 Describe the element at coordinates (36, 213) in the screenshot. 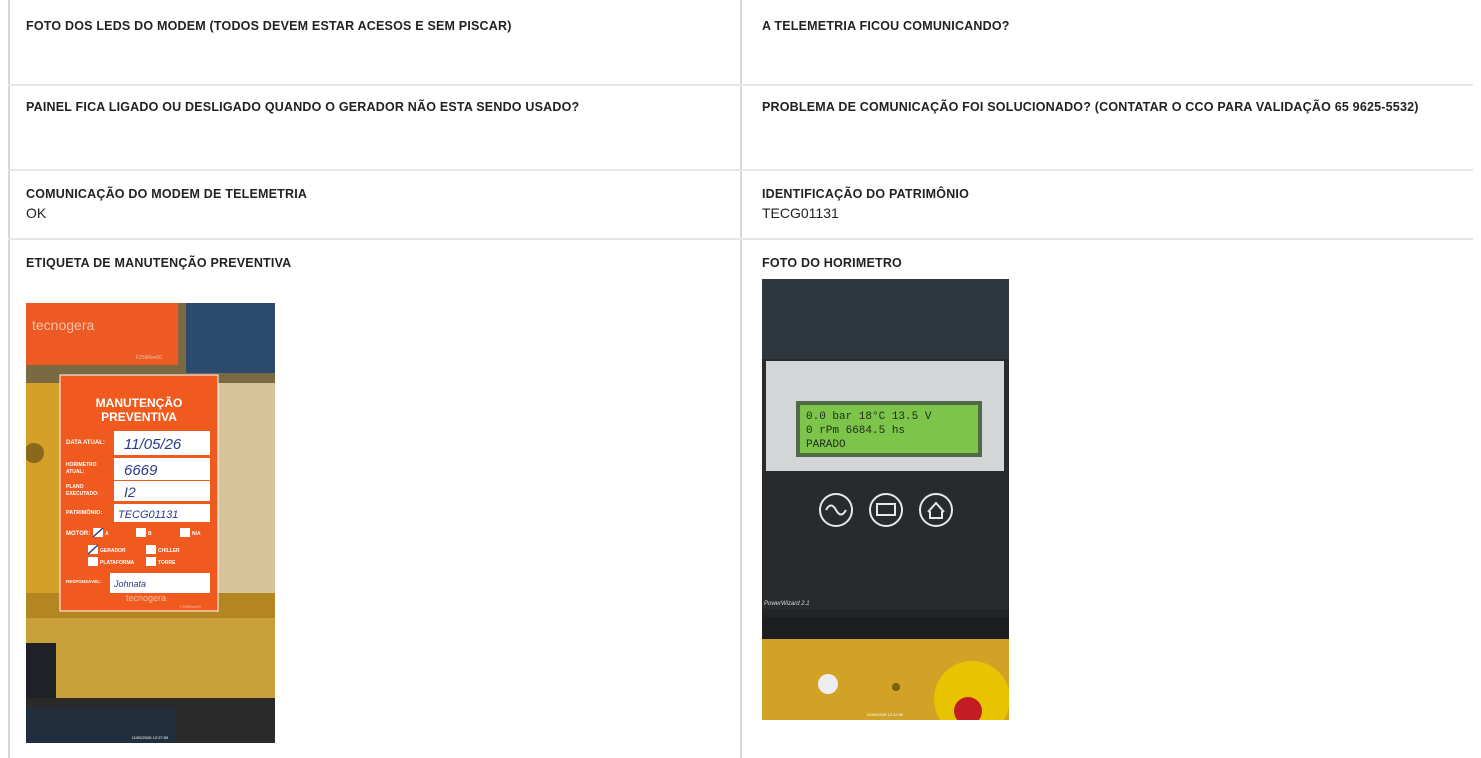

I see `field-value: OK` at that location.